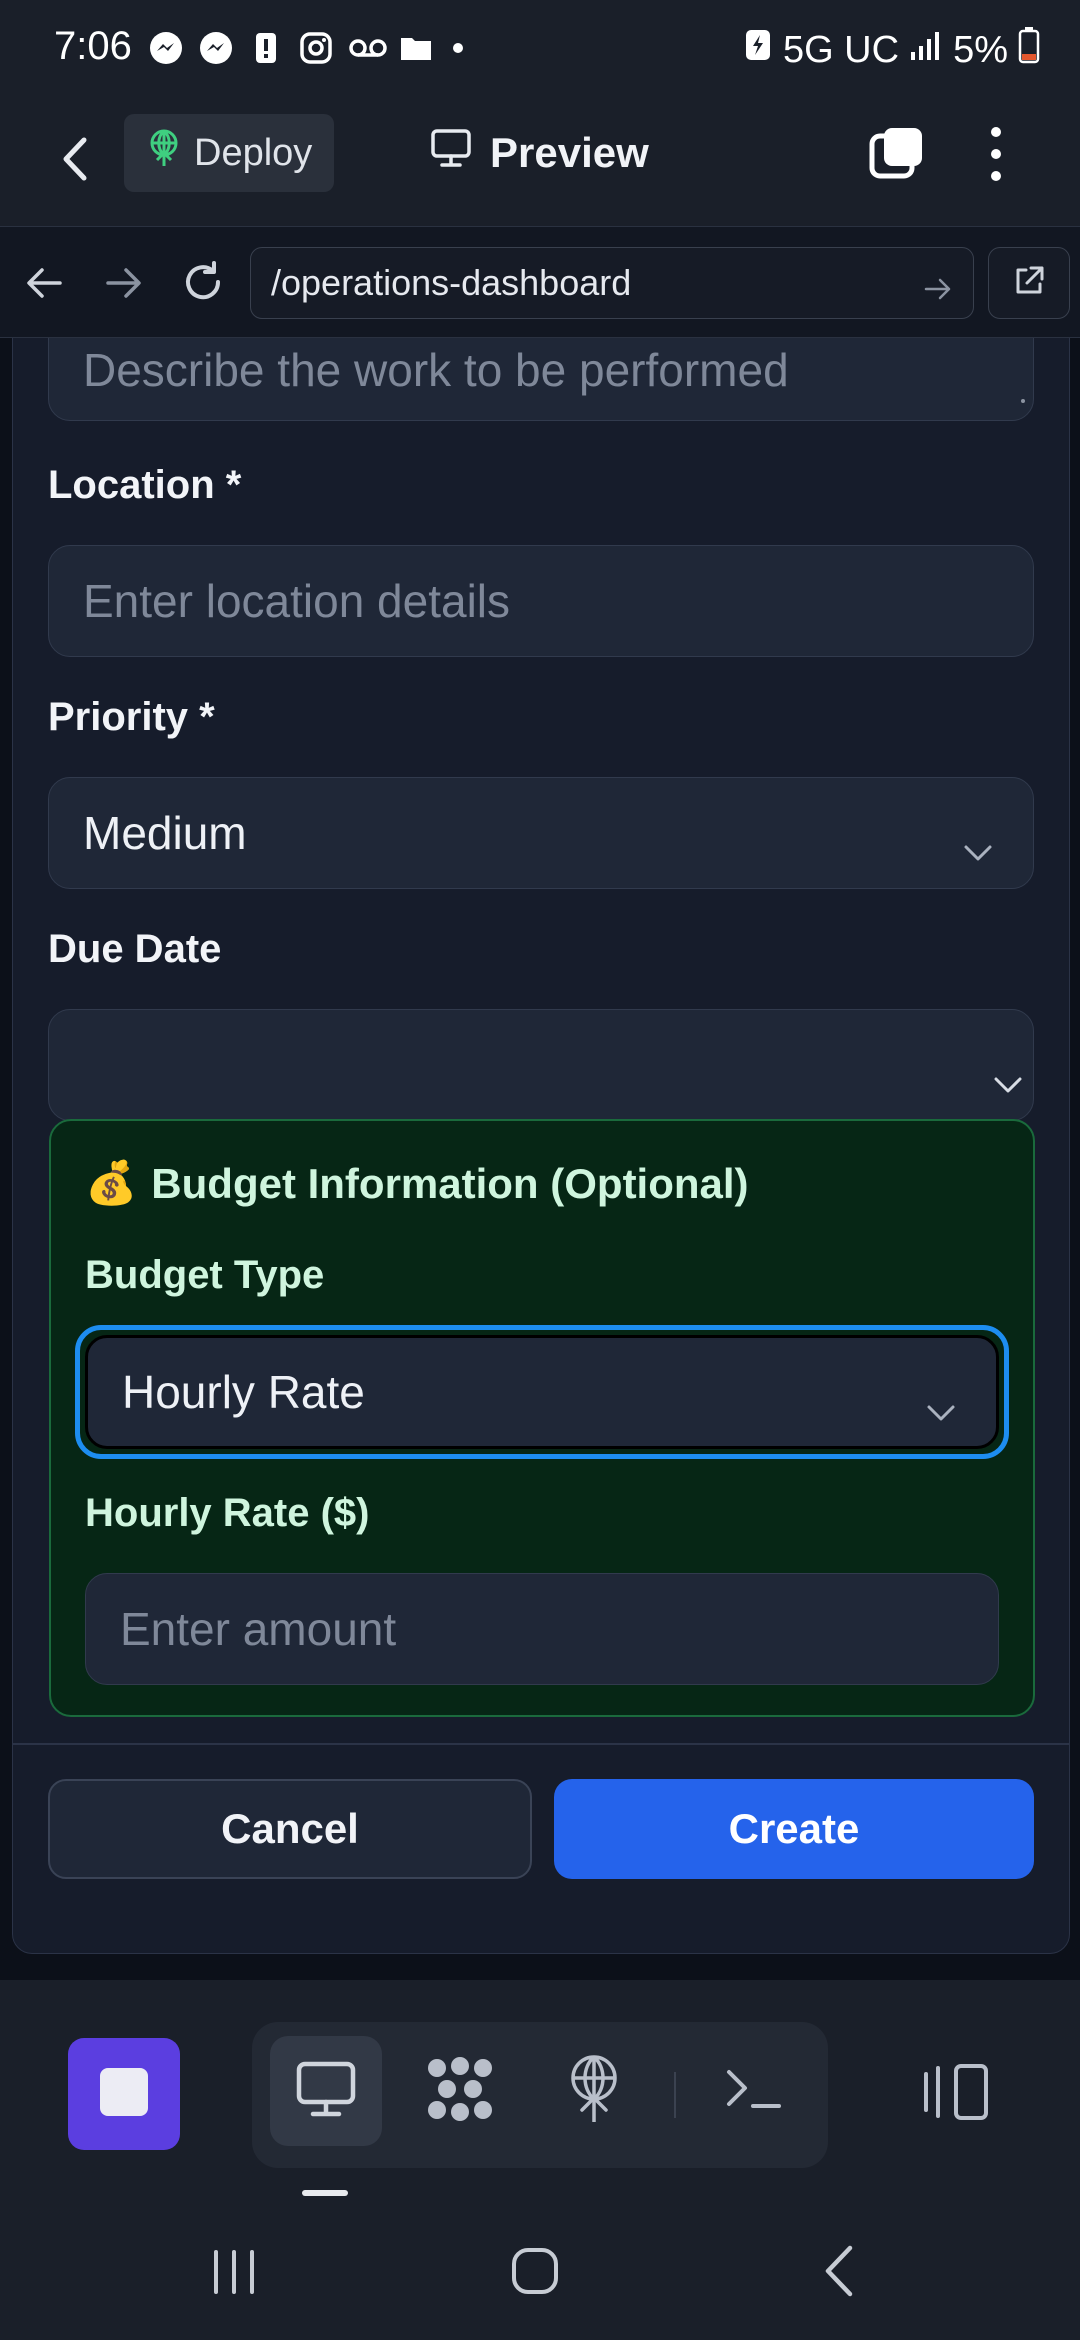 The height and width of the screenshot is (2340, 1080). Describe the element at coordinates (1029, 50) in the screenshot. I see `battery-icon` at that location.